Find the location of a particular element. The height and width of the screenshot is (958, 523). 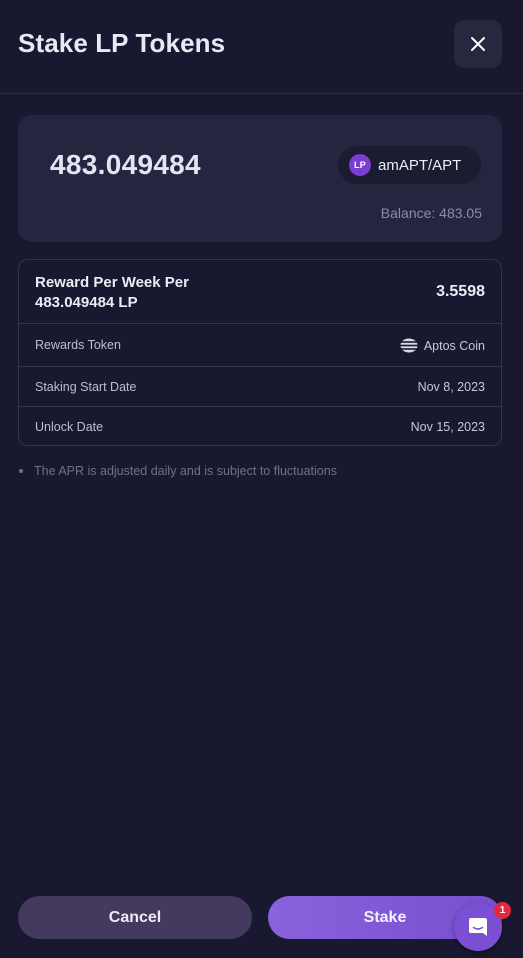

aptos-coin-icon is located at coordinates (409, 345).